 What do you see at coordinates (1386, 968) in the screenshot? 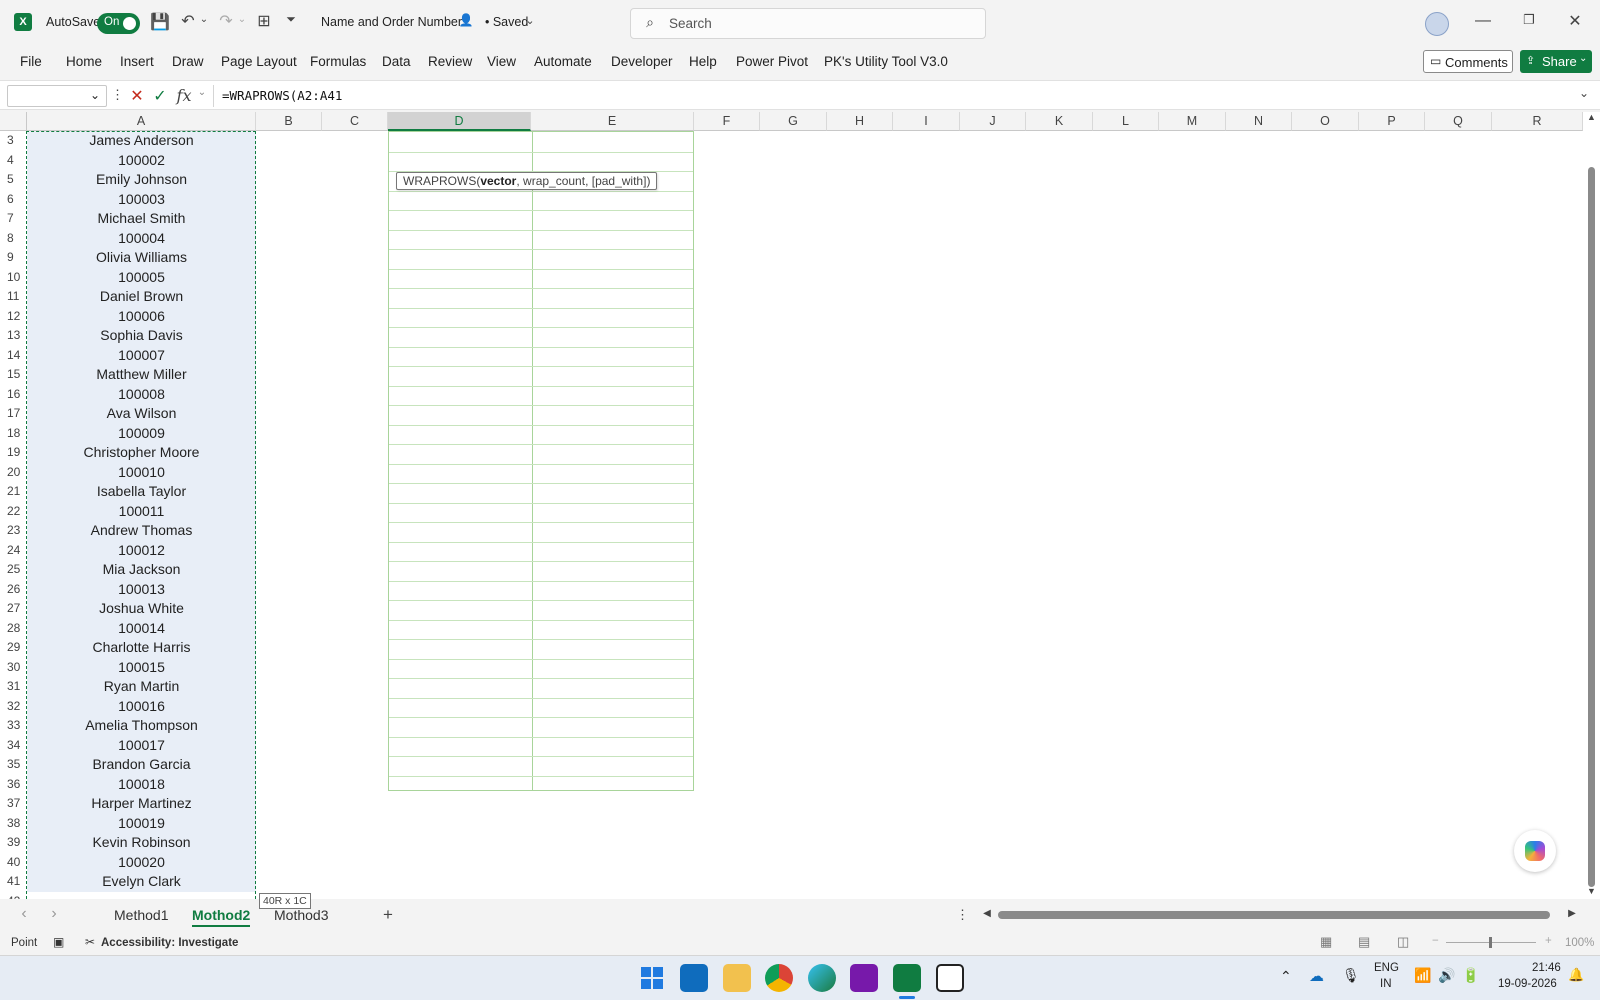
I see `language-top: ENG` at bounding box center [1386, 968].